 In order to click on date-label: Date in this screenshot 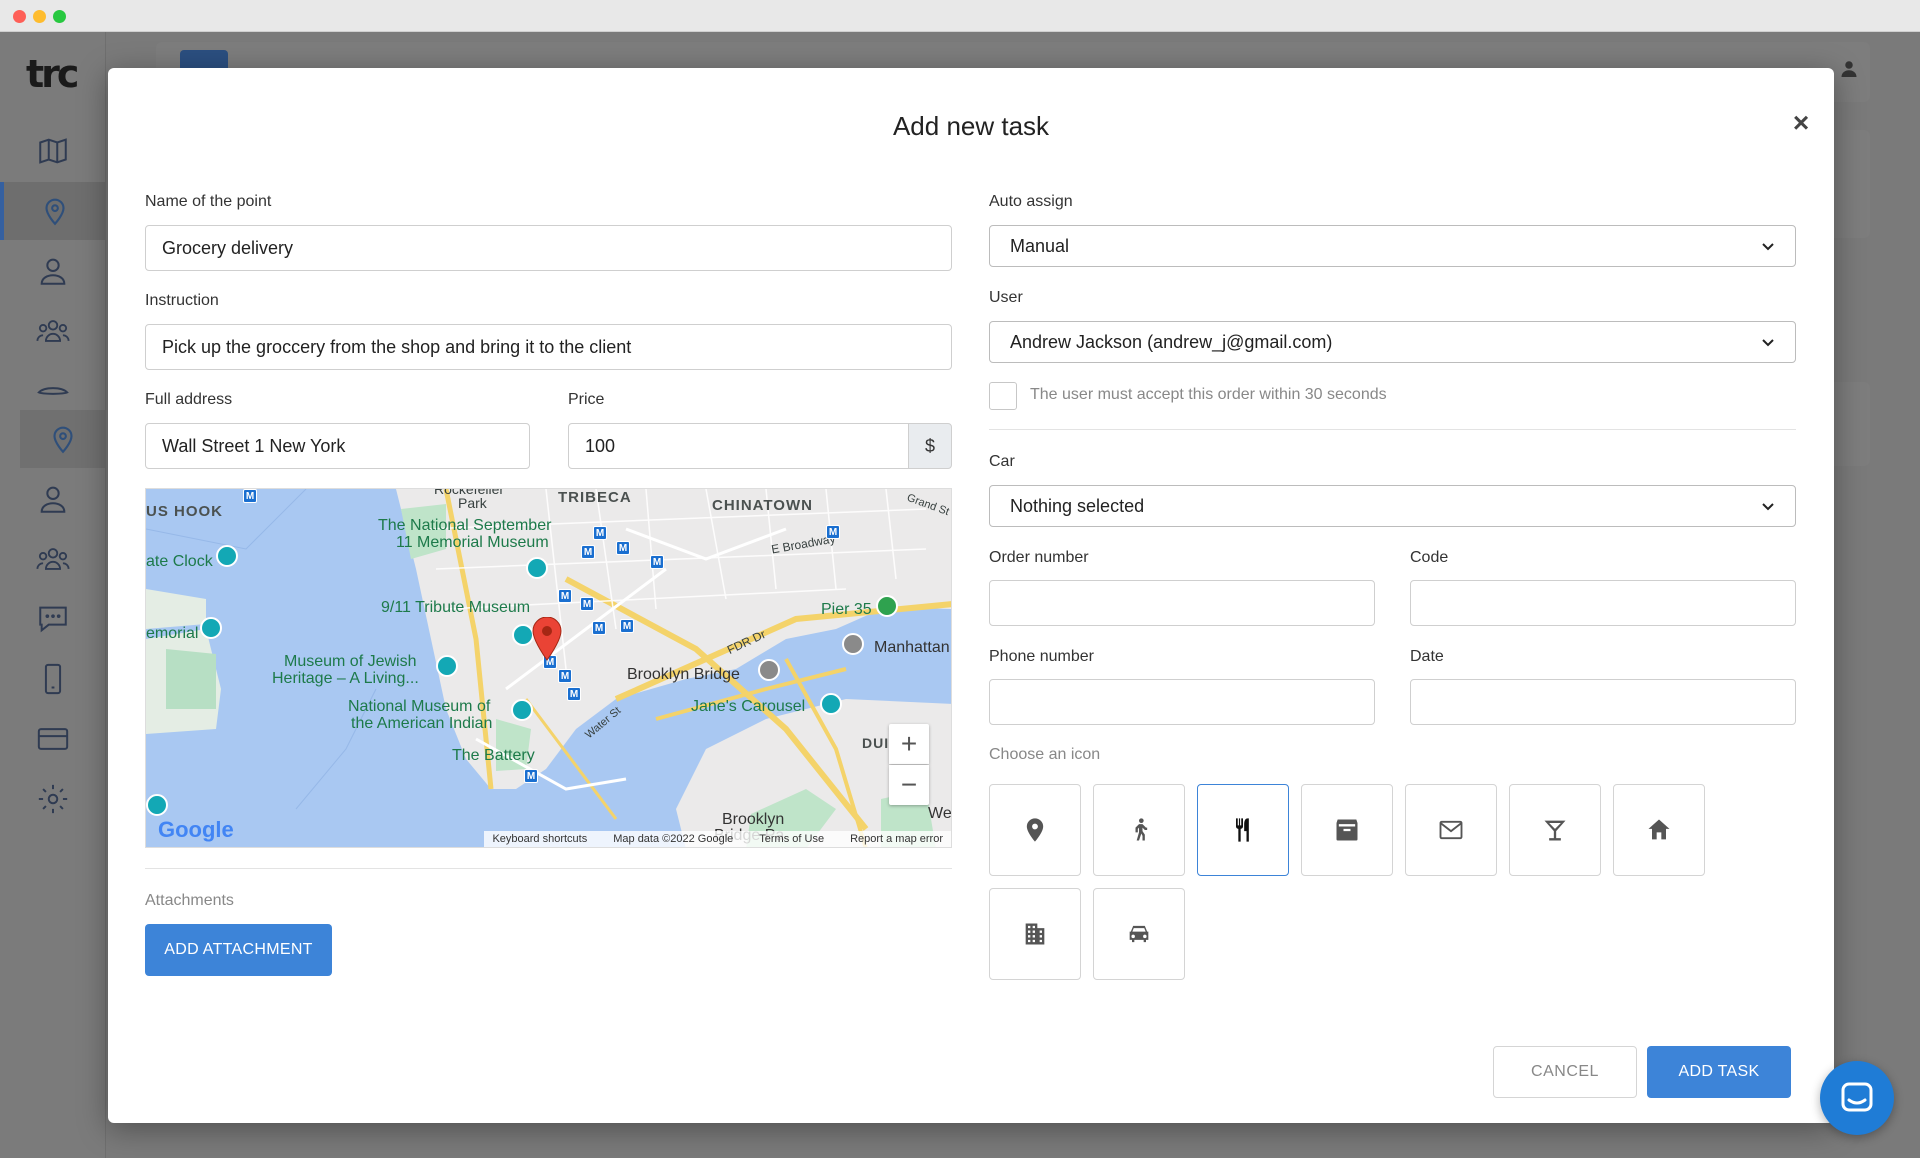, I will do `click(1427, 656)`.